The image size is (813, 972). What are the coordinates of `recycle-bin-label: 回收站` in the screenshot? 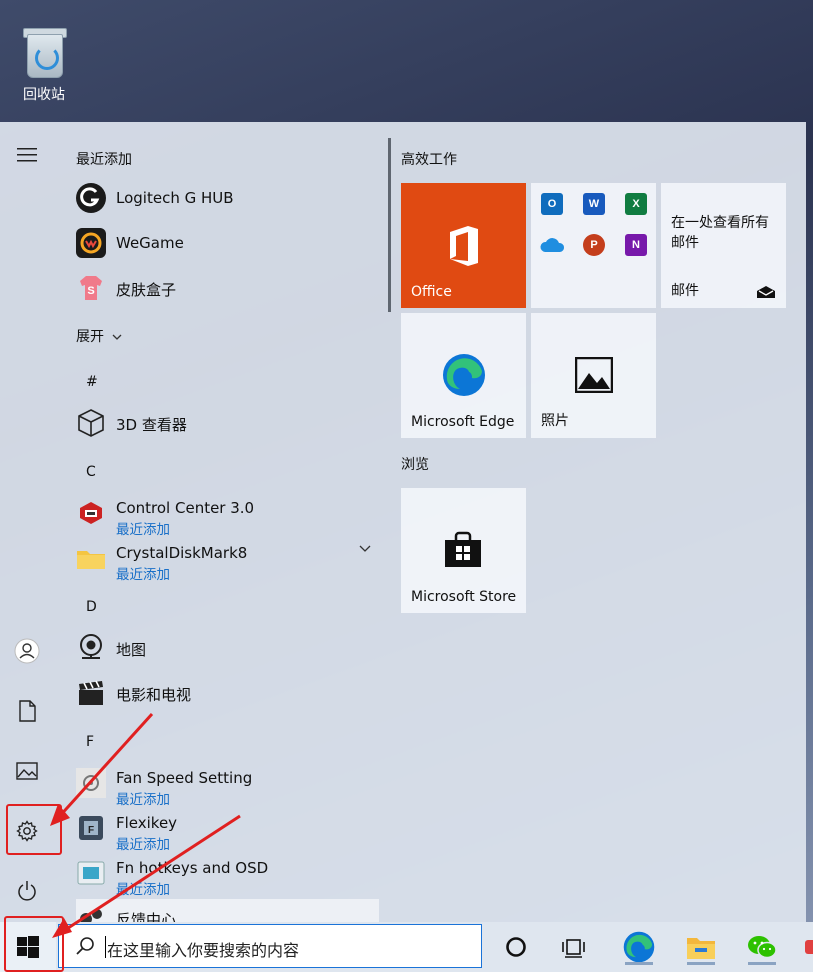 It's located at (44, 95).